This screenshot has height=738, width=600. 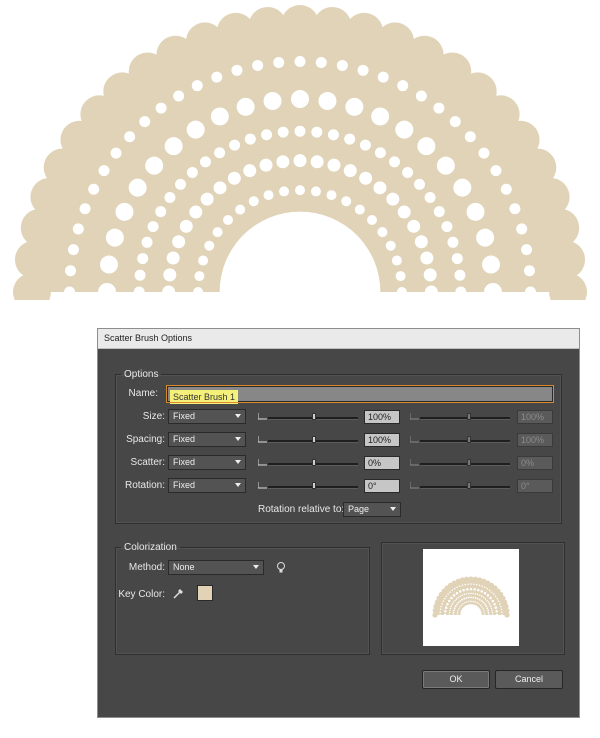 What do you see at coordinates (179, 593) in the screenshot?
I see `eyedropper-icon` at bounding box center [179, 593].